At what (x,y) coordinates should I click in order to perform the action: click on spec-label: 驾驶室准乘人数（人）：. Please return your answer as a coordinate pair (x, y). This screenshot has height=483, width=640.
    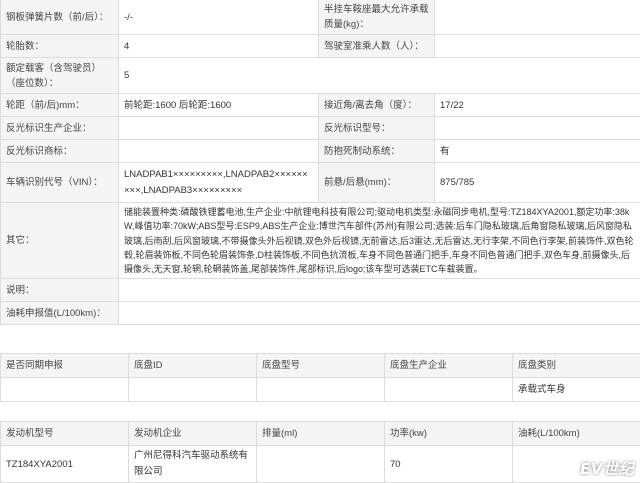
    Looking at the image, I should click on (376, 46).